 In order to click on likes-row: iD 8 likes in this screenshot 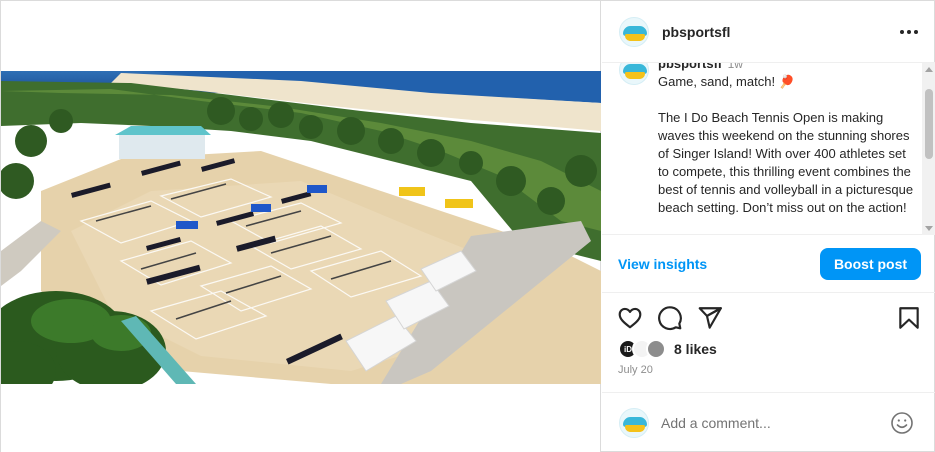, I will do `click(667, 349)`.